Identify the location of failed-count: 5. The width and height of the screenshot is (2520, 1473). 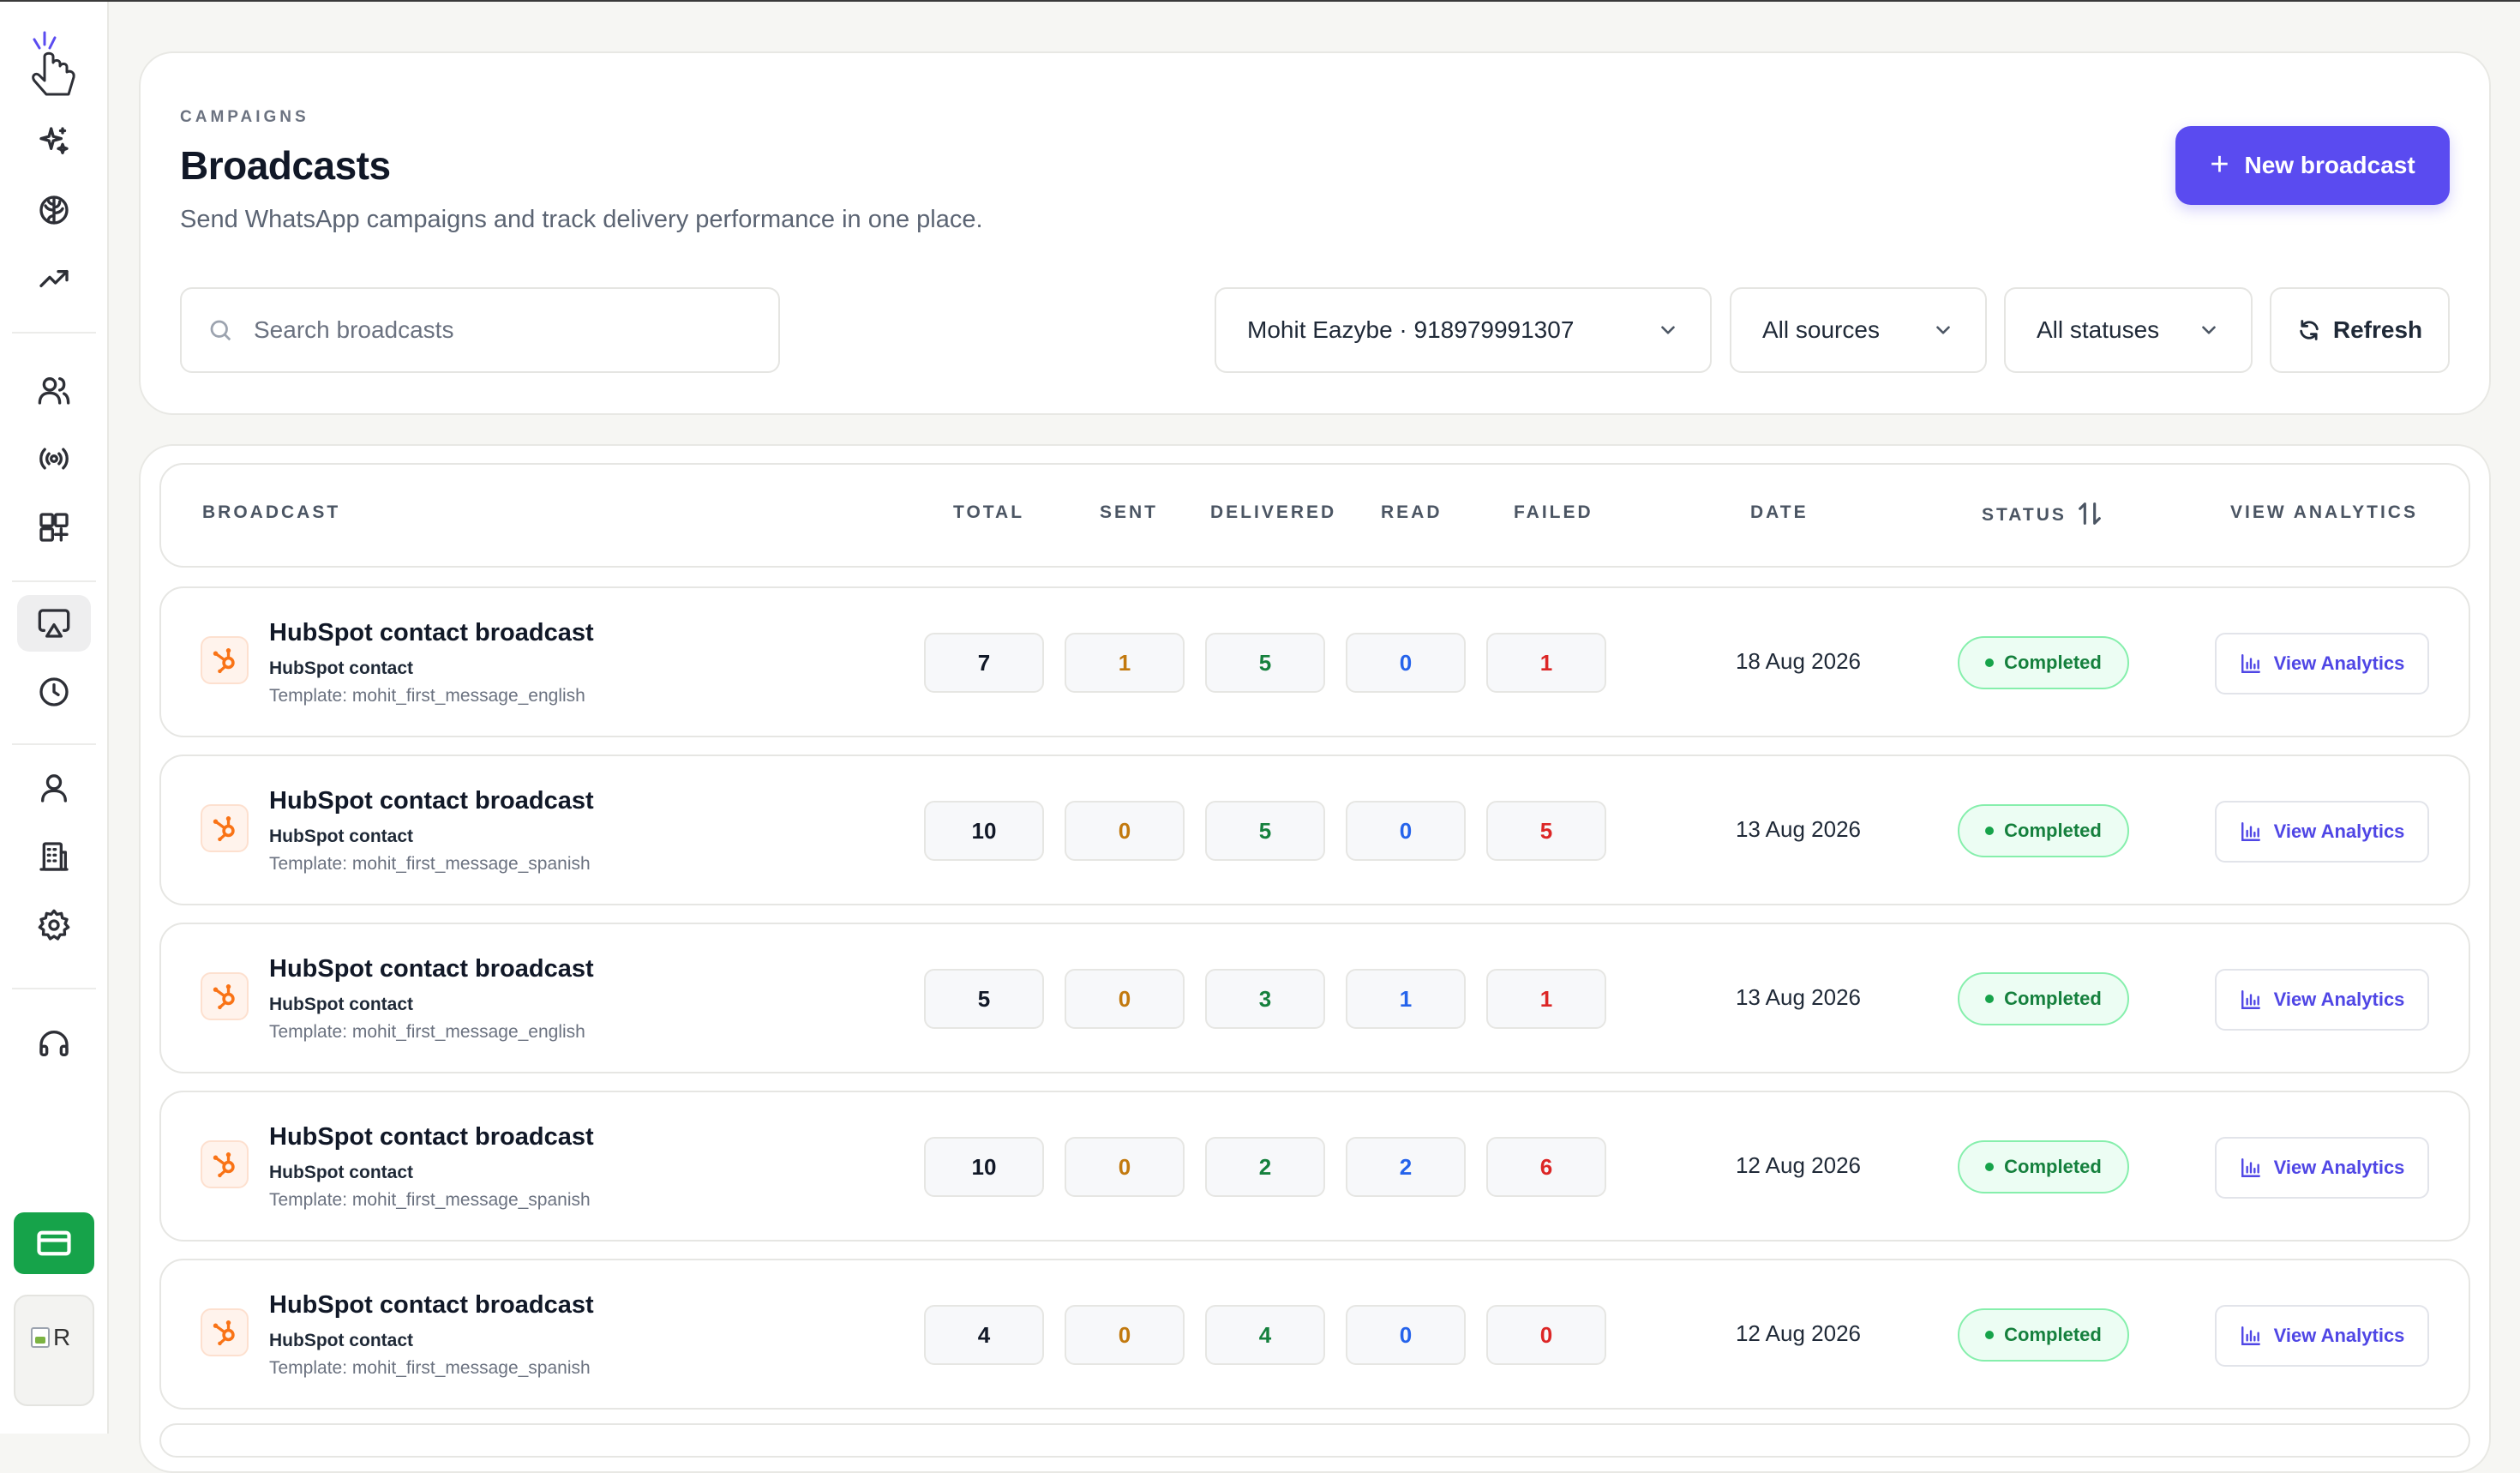
(1546, 831).